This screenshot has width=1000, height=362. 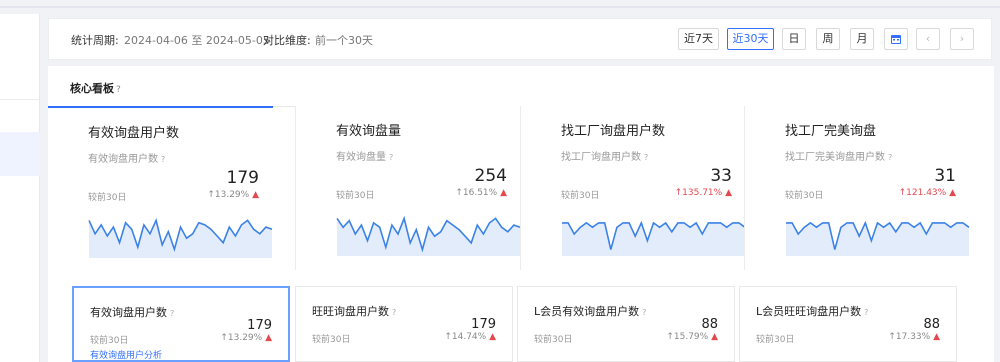 I want to click on sub-metric-title: L会员有效询盘用户数?, so click(x=590, y=311).